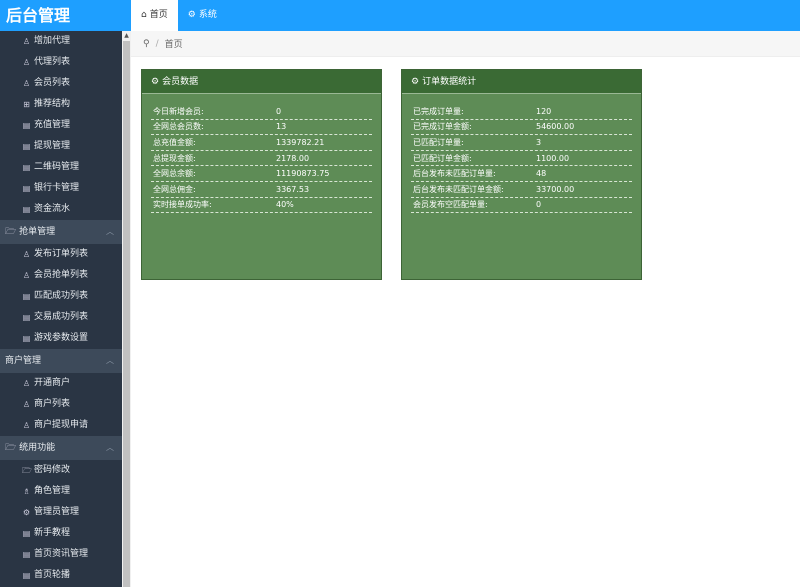 The image size is (800, 587). I want to click on scroll-thumb, so click(126, 314).